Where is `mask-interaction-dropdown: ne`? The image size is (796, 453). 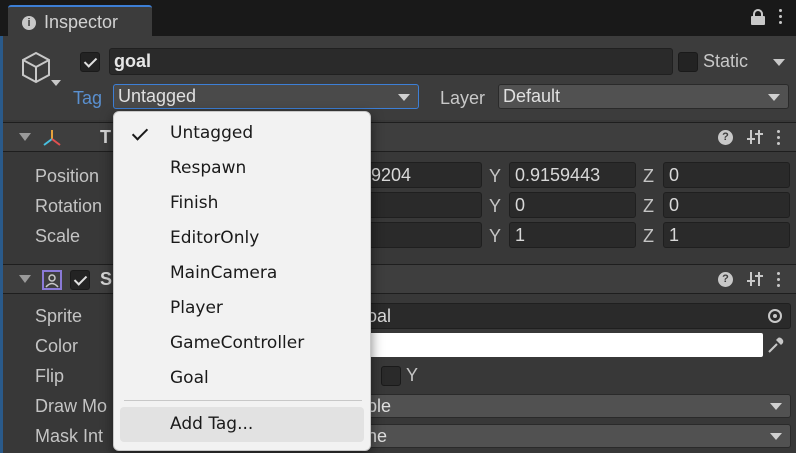 mask-interaction-dropdown: ne is located at coordinates (563, 436).